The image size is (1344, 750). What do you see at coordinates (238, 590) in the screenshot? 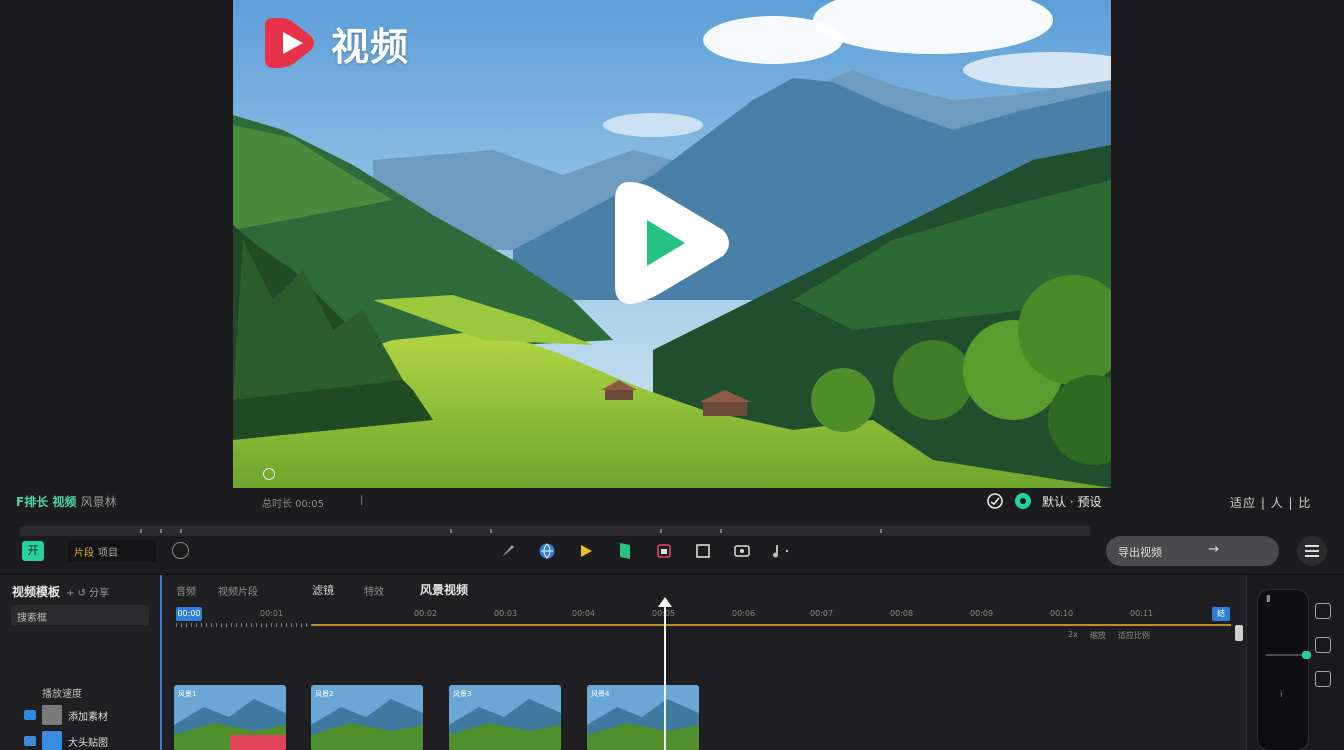
I see `tab-clips: 视频片段` at bounding box center [238, 590].